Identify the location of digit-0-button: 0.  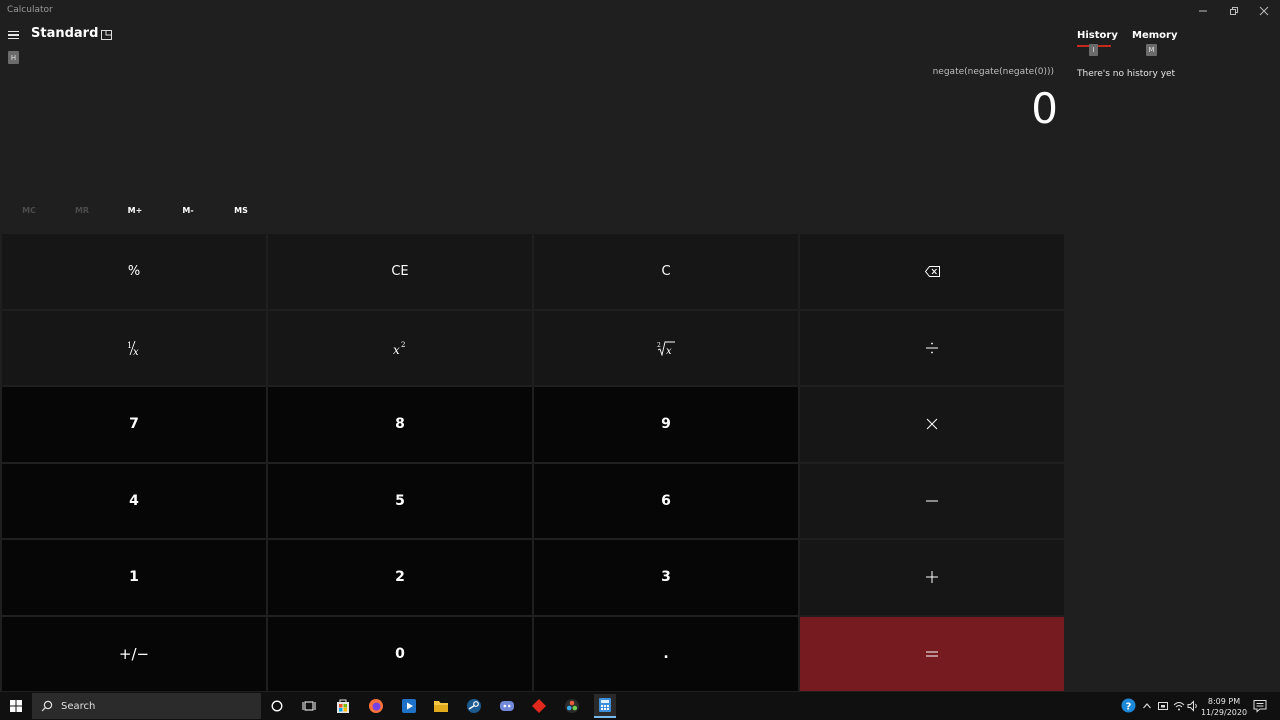
(400, 653).